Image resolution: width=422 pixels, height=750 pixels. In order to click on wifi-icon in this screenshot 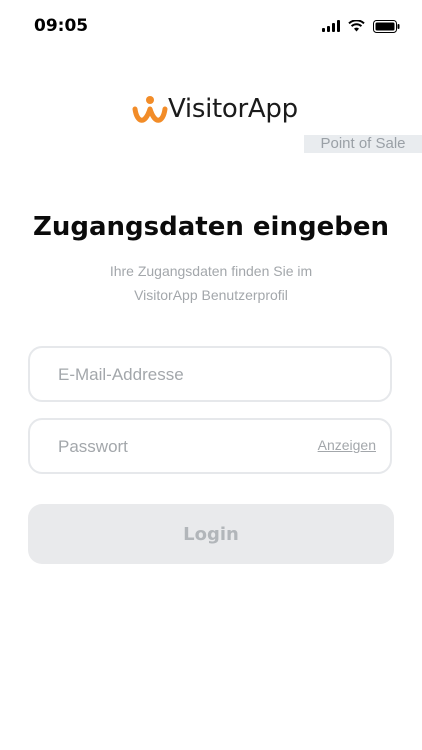, I will do `click(356, 26)`.